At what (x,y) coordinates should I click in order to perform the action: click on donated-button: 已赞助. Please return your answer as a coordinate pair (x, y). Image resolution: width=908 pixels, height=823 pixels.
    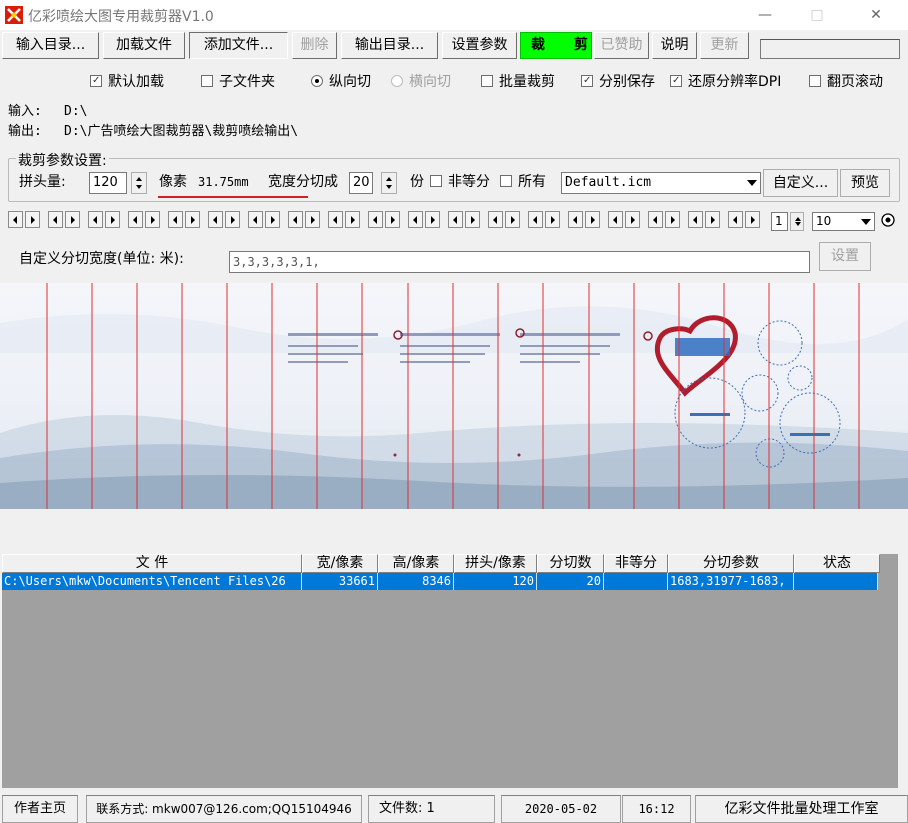
    Looking at the image, I should click on (621, 45).